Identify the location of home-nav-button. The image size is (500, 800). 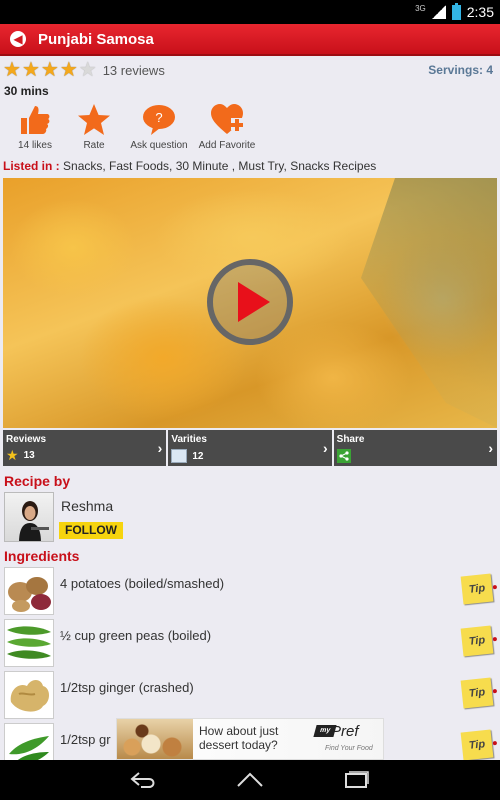
(250, 780).